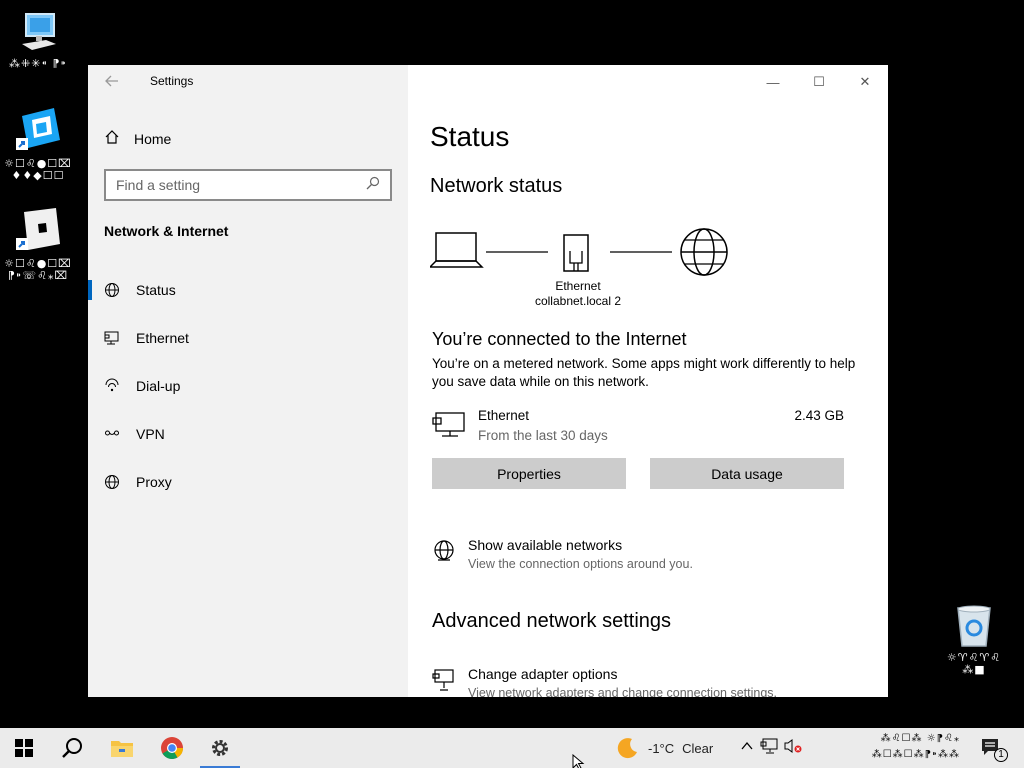 This screenshot has width=1024, height=768. I want to click on start-button, so click(24, 748).